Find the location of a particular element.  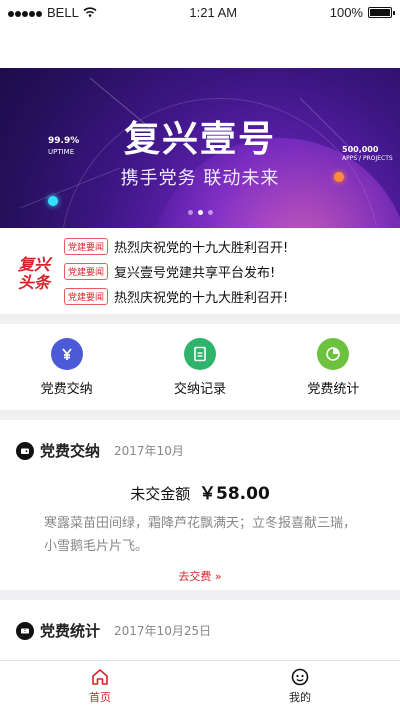

home-icon is located at coordinates (100, 676).